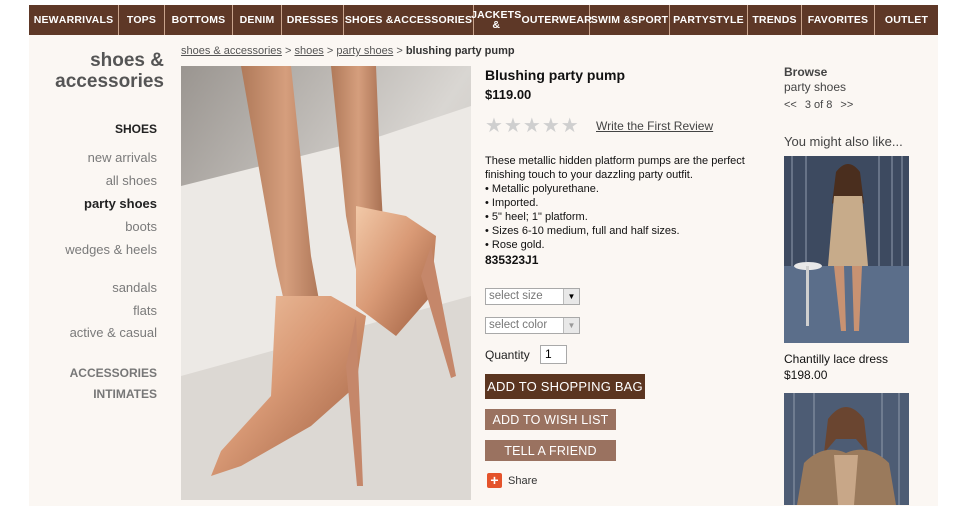 Image resolution: width=960 pixels, height=506 pixels. I want to click on breadcrumb-link-shoes-accessories: shoes & accessories, so click(231, 51).